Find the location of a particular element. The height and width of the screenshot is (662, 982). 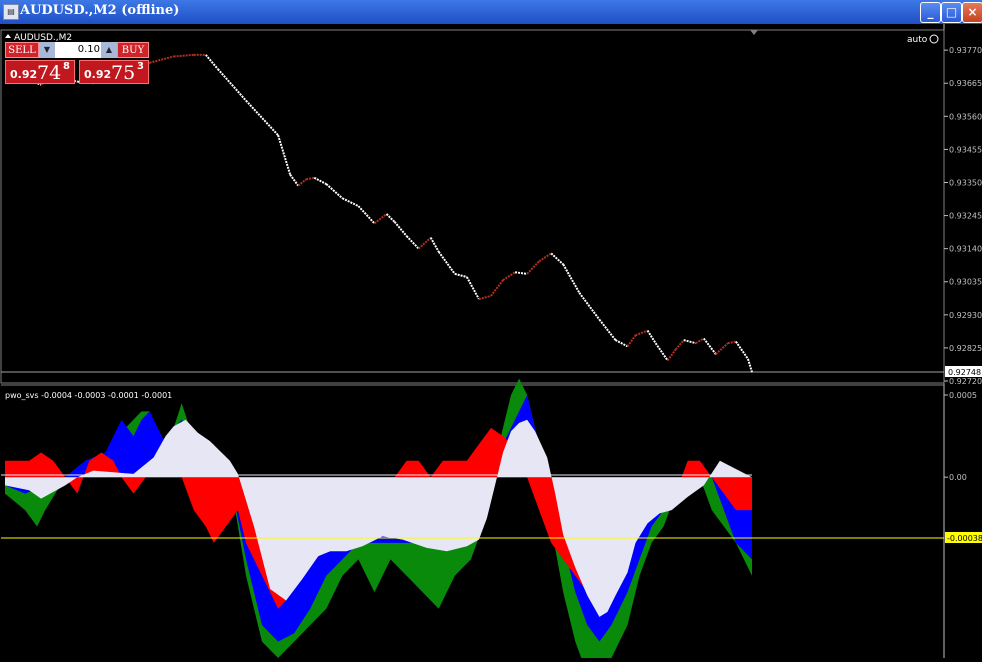

price-tick-label: 0.93560 is located at coordinates (965, 116).